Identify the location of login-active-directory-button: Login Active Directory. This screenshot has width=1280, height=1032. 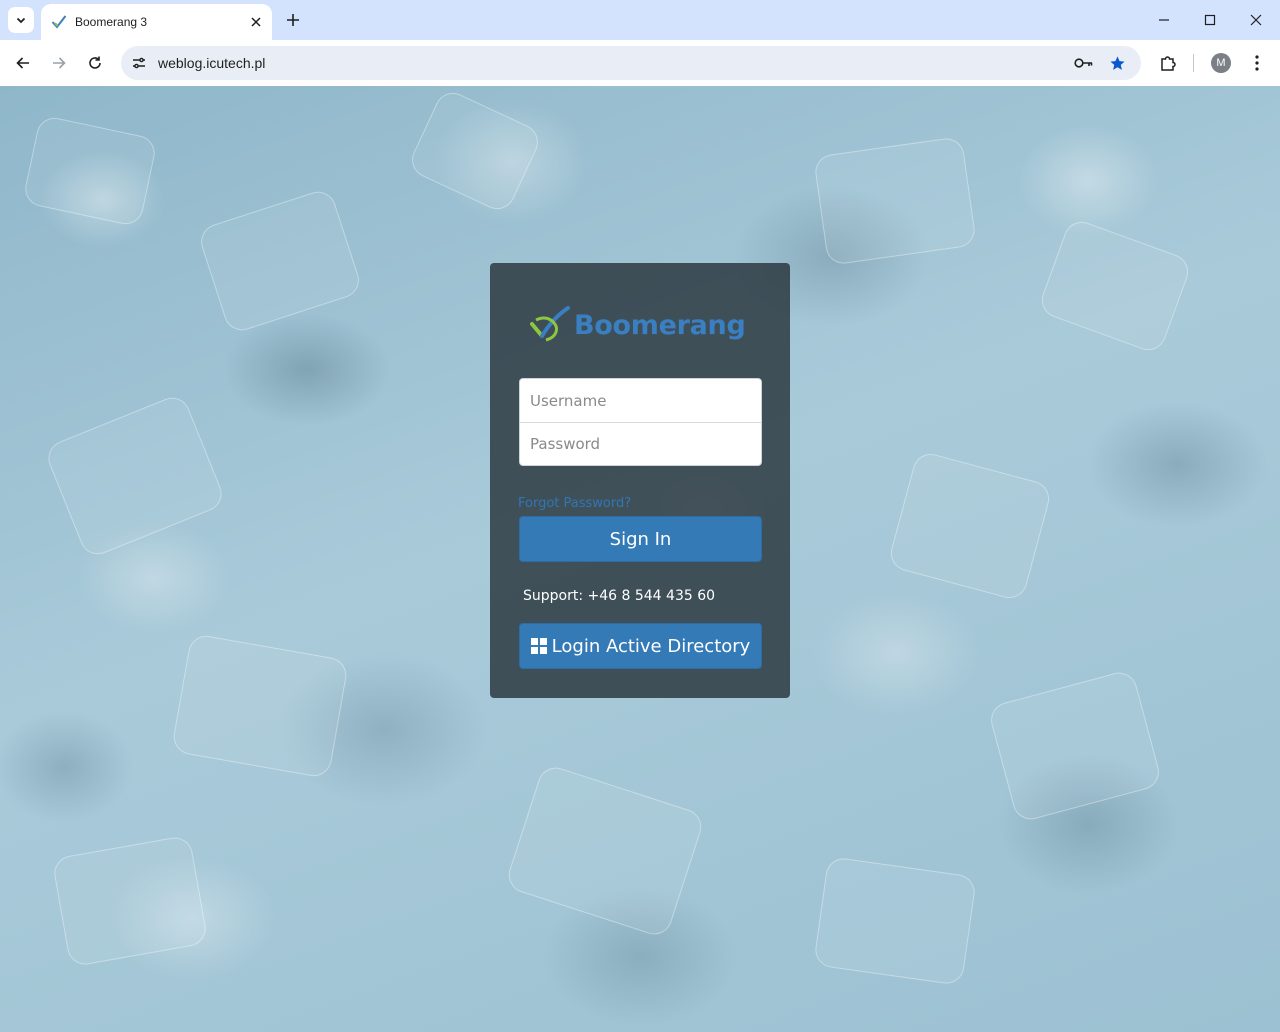
(640, 646).